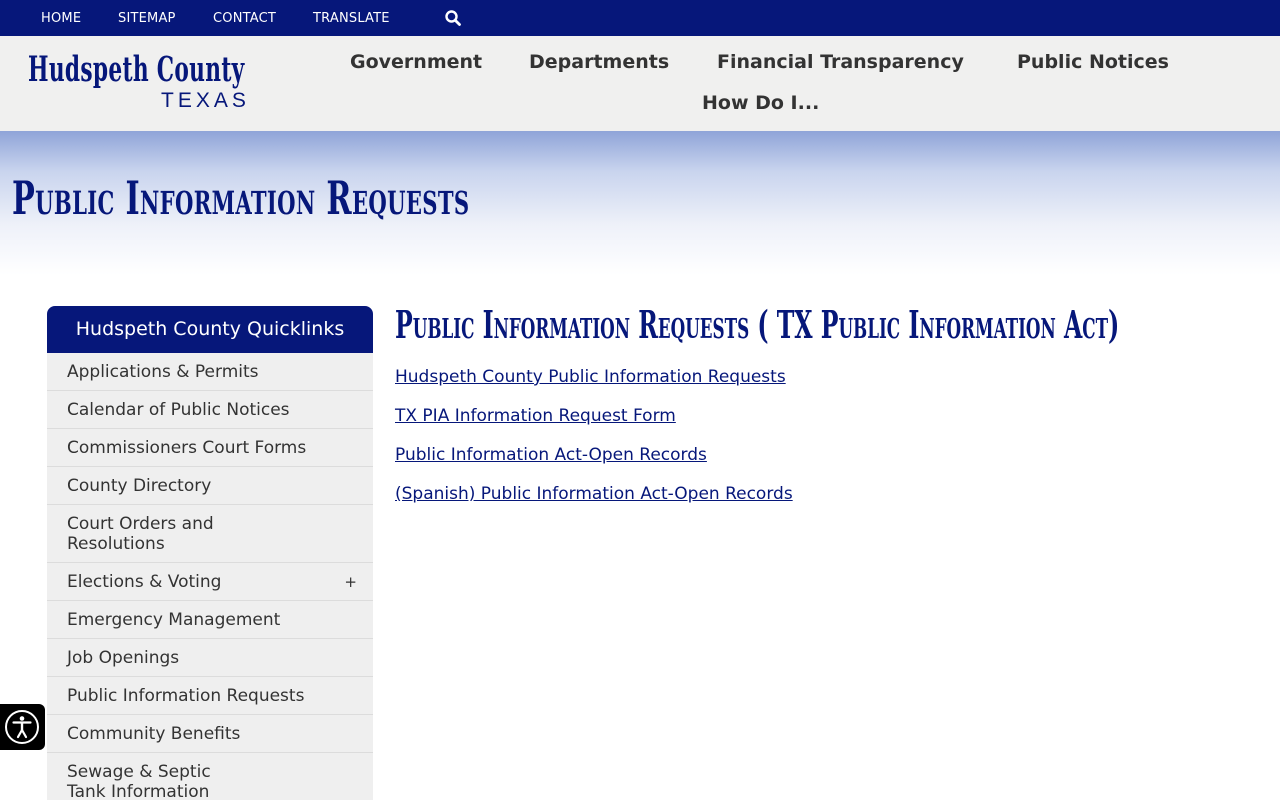  What do you see at coordinates (244, 18) in the screenshot?
I see `utility-link-contact: CONTACT` at bounding box center [244, 18].